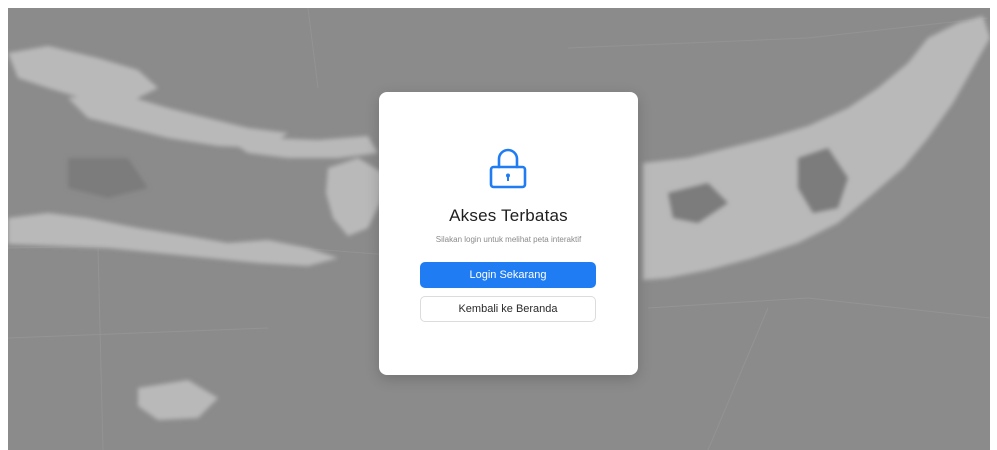 This screenshot has width=997, height=450. What do you see at coordinates (508, 309) in the screenshot?
I see `back-to-home-button: Kembali ke Beranda` at bounding box center [508, 309].